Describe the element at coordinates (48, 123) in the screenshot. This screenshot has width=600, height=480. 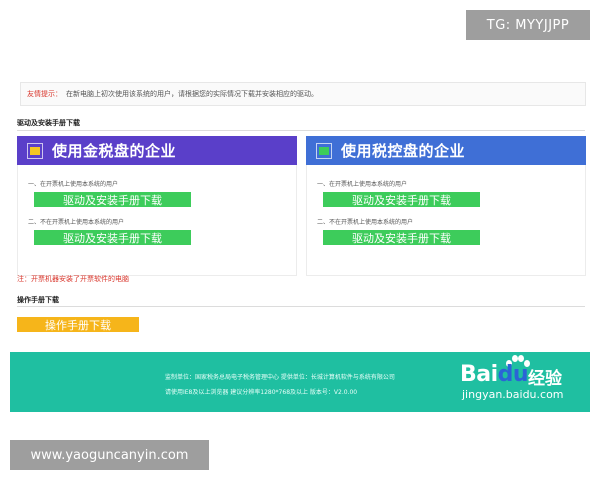
I see `driver-section-title: 驱动及安装手册下载` at that location.